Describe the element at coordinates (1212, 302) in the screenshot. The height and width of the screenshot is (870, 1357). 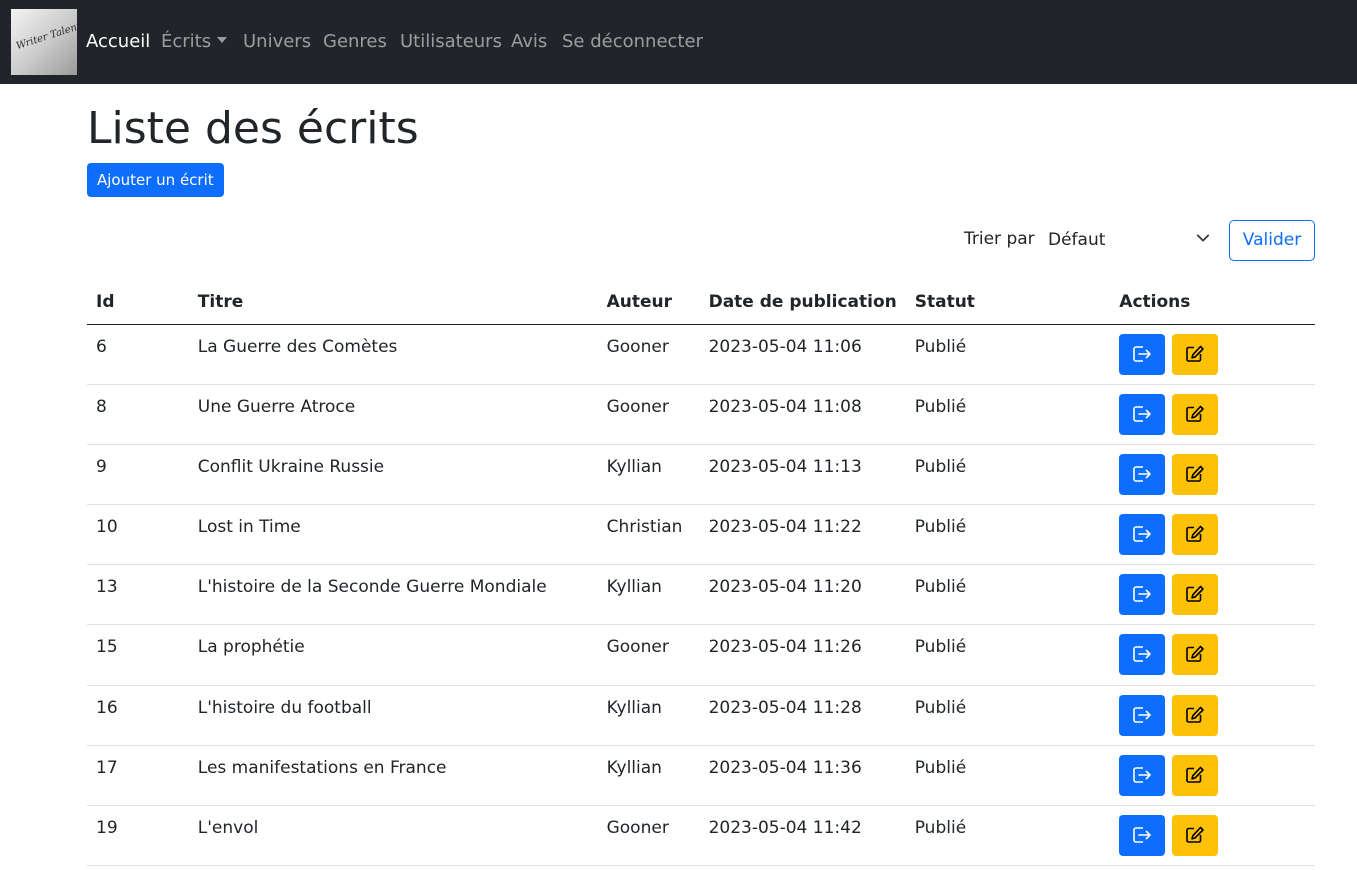
I see `header-actions: Actions` at that location.